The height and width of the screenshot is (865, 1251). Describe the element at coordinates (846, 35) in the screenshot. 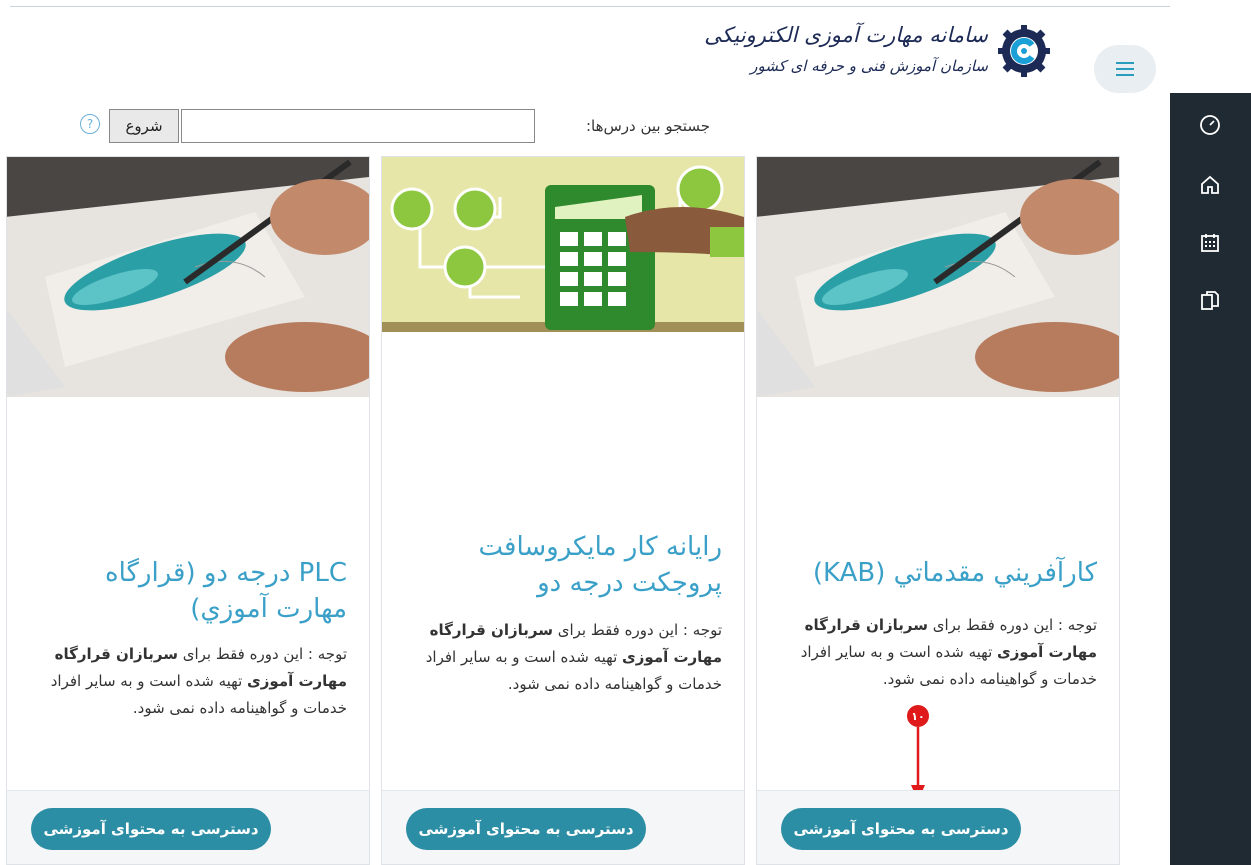

I see `logo-title: سامانه مهارت آموزی الکترونیکی` at that location.